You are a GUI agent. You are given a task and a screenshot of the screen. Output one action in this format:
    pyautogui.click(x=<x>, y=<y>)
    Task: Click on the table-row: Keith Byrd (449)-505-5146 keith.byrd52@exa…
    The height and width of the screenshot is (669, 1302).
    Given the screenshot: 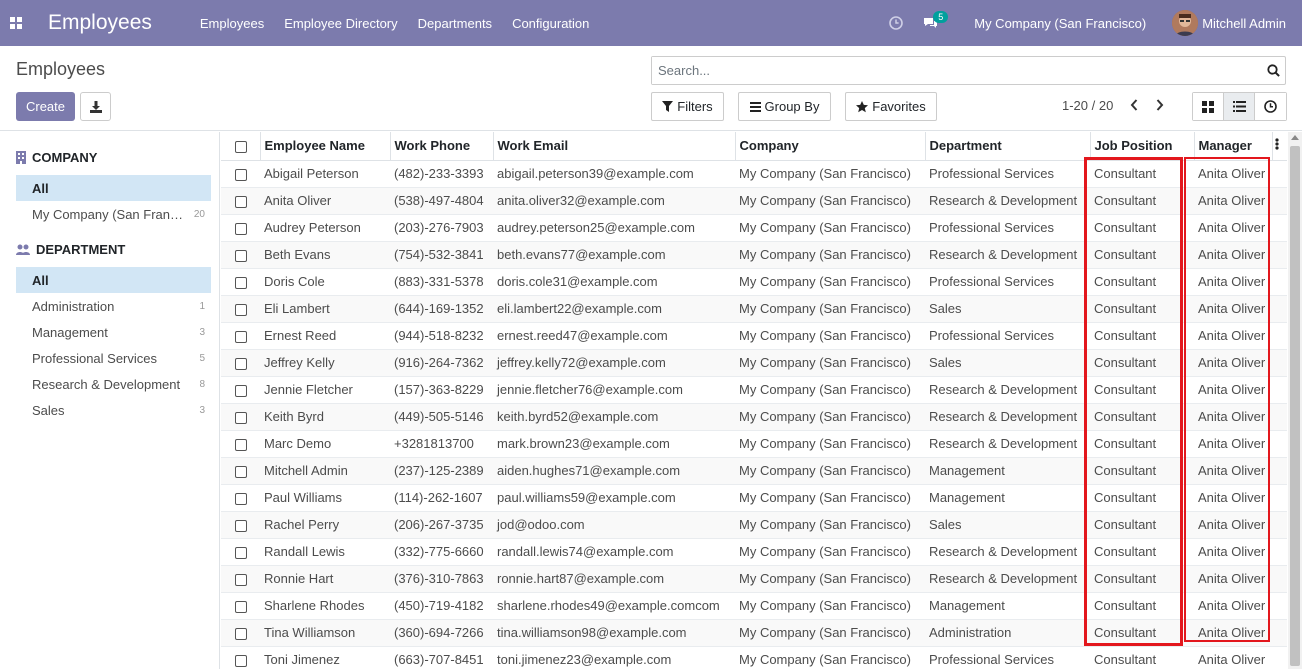 What is the action you would take?
    pyautogui.click(x=754, y=417)
    